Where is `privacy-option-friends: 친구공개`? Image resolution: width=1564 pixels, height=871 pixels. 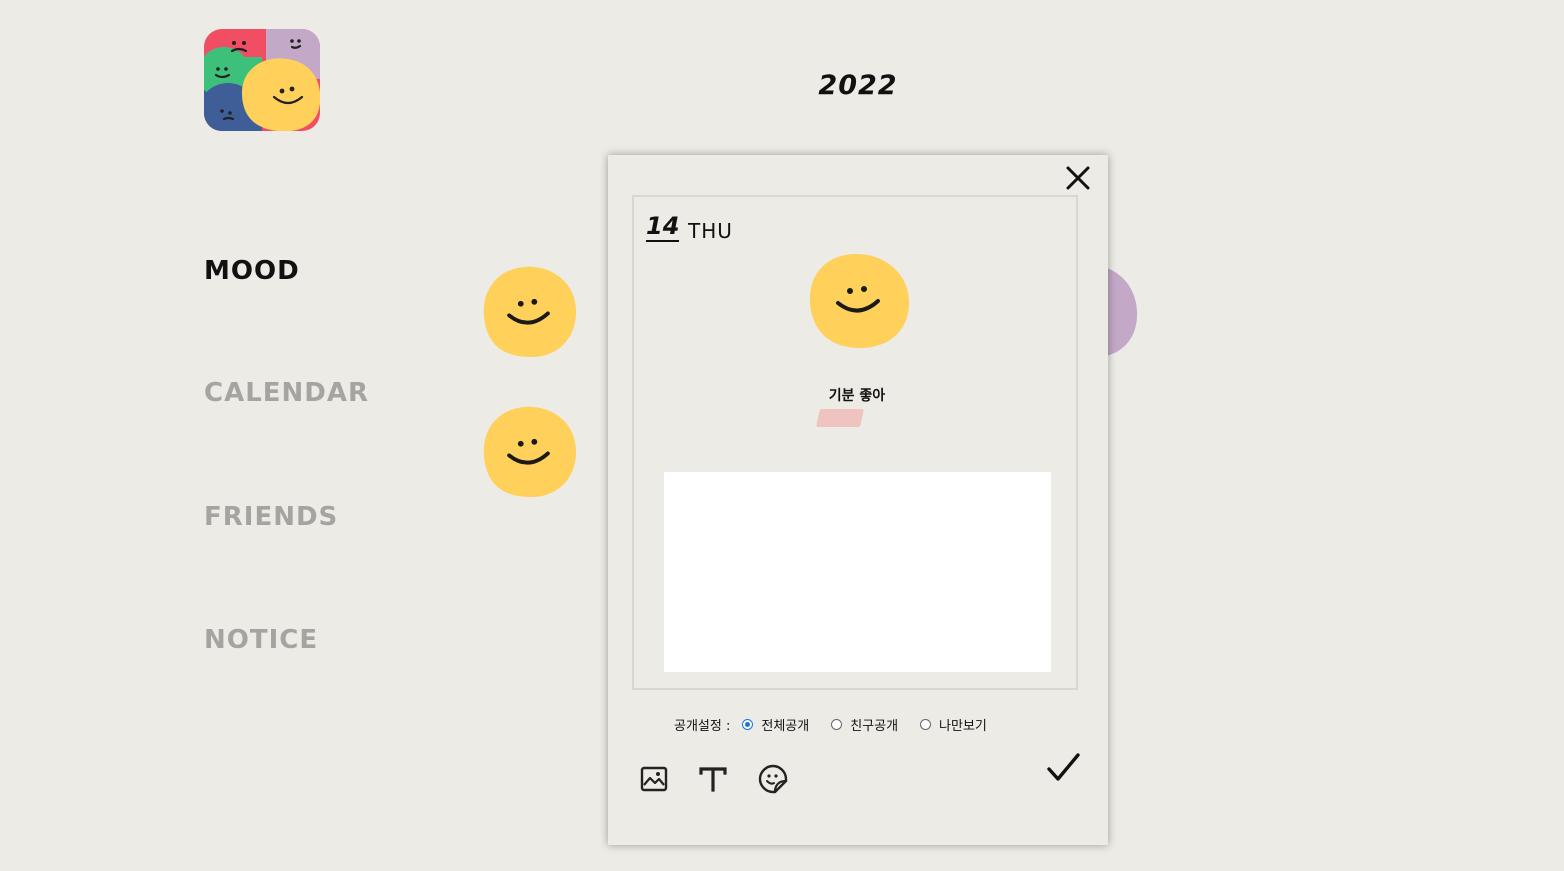
privacy-option-friends: 친구공개 is located at coordinates (864, 724).